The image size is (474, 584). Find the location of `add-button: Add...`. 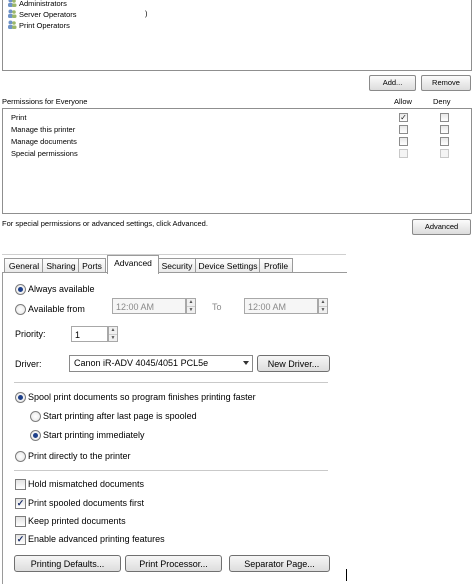

add-button: Add... is located at coordinates (392, 83).